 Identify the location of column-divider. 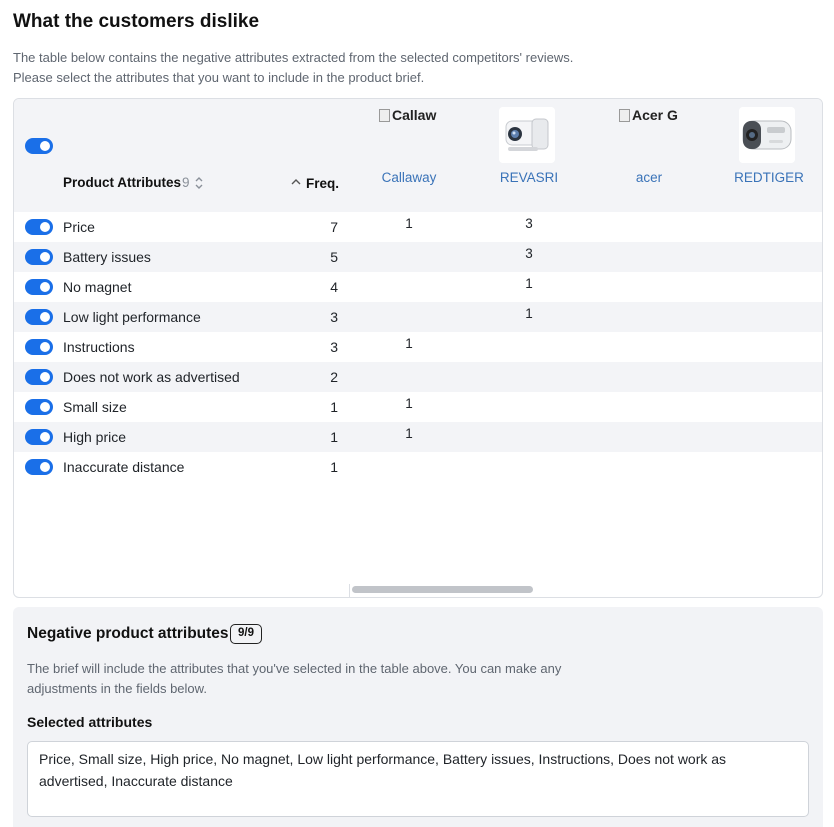
(349, 590).